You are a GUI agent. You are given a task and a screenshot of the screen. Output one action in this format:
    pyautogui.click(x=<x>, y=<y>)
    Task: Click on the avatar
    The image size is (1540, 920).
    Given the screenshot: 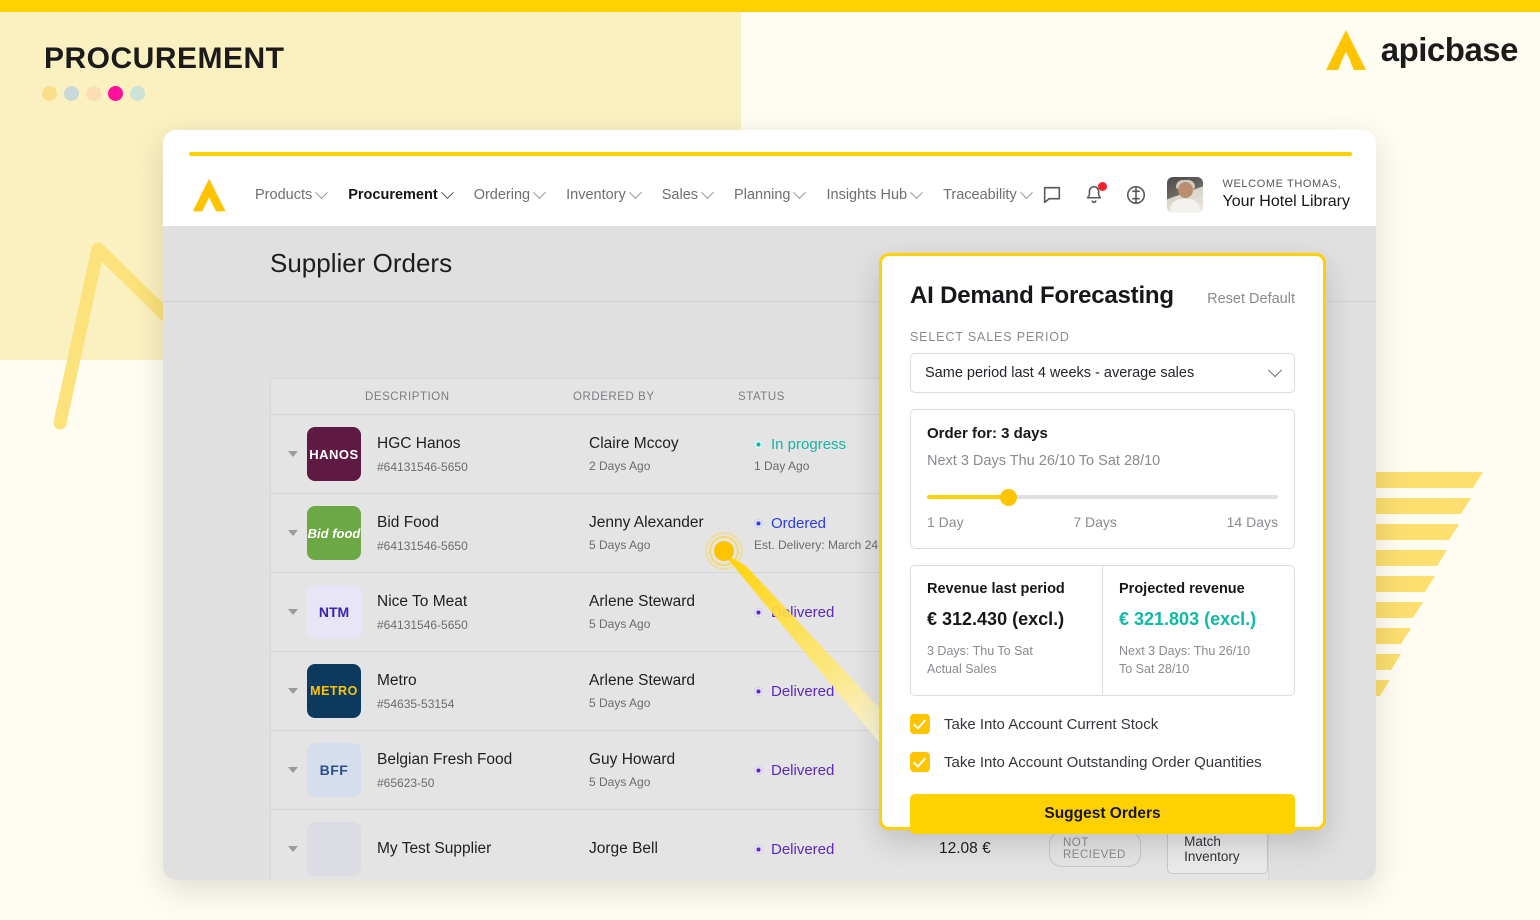 What is the action you would take?
    pyautogui.click(x=1184, y=195)
    